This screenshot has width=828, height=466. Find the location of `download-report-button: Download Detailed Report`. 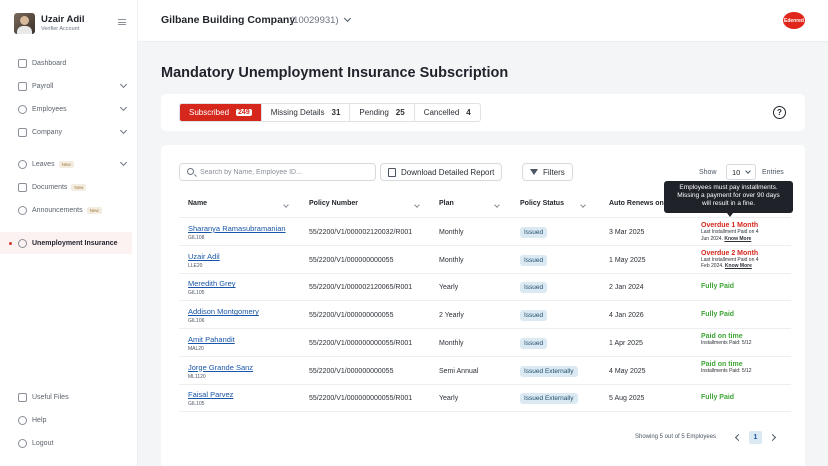

download-report-button: Download Detailed Report is located at coordinates (441, 172).